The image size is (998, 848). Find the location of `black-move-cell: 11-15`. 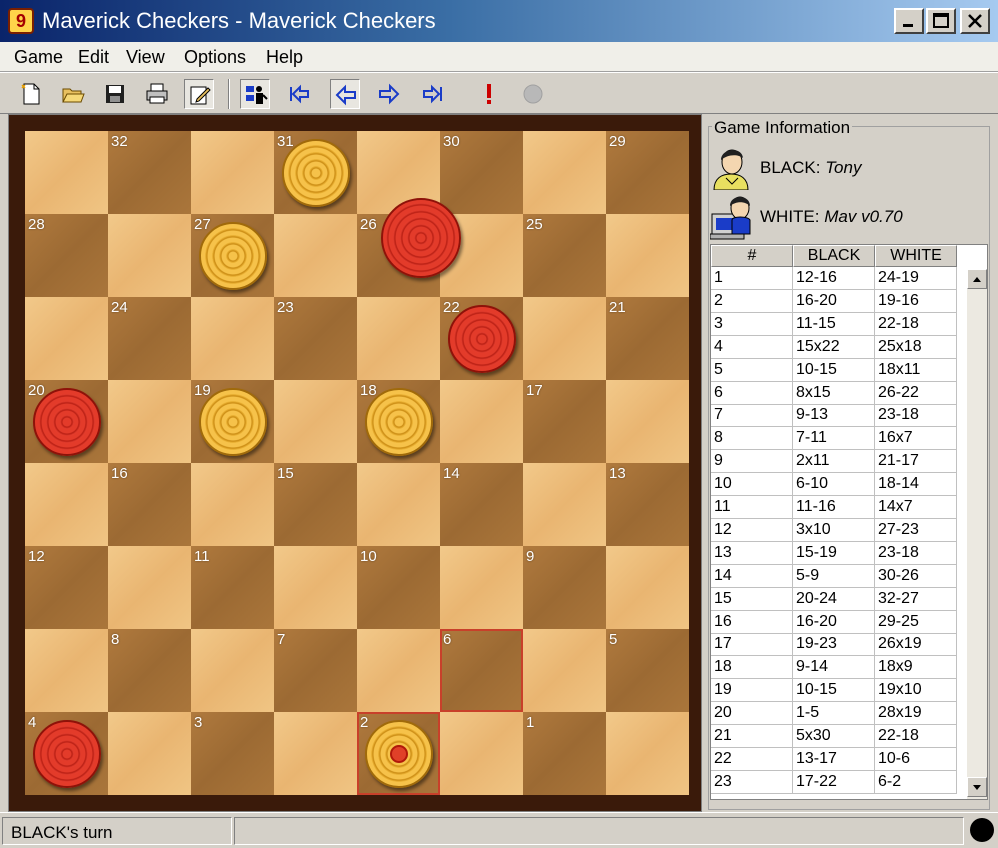

black-move-cell: 11-15 is located at coordinates (834, 324).